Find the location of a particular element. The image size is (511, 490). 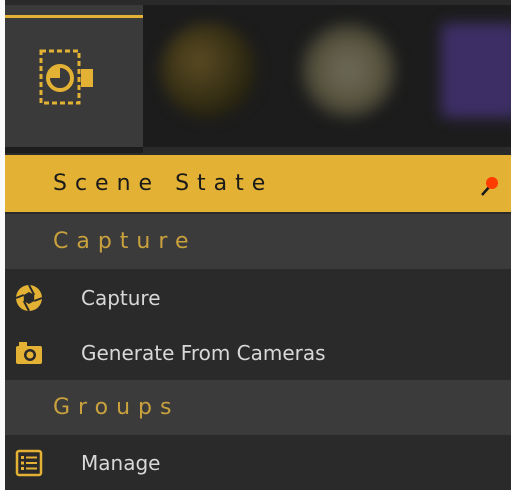

menu-item-generate-from-cameras: Generate From Cameras is located at coordinates (258, 352).